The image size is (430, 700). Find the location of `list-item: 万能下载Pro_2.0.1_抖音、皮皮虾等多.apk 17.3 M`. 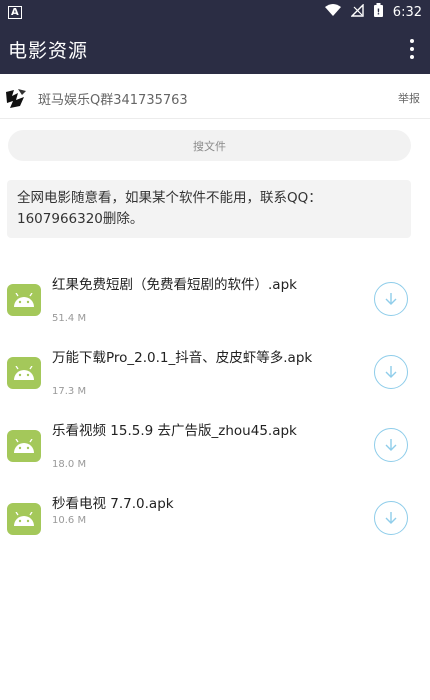

list-item: 万能下载Pro_2.0.1_抖音、皮皮虾等多.apk 17.3 M is located at coordinates (215, 377).